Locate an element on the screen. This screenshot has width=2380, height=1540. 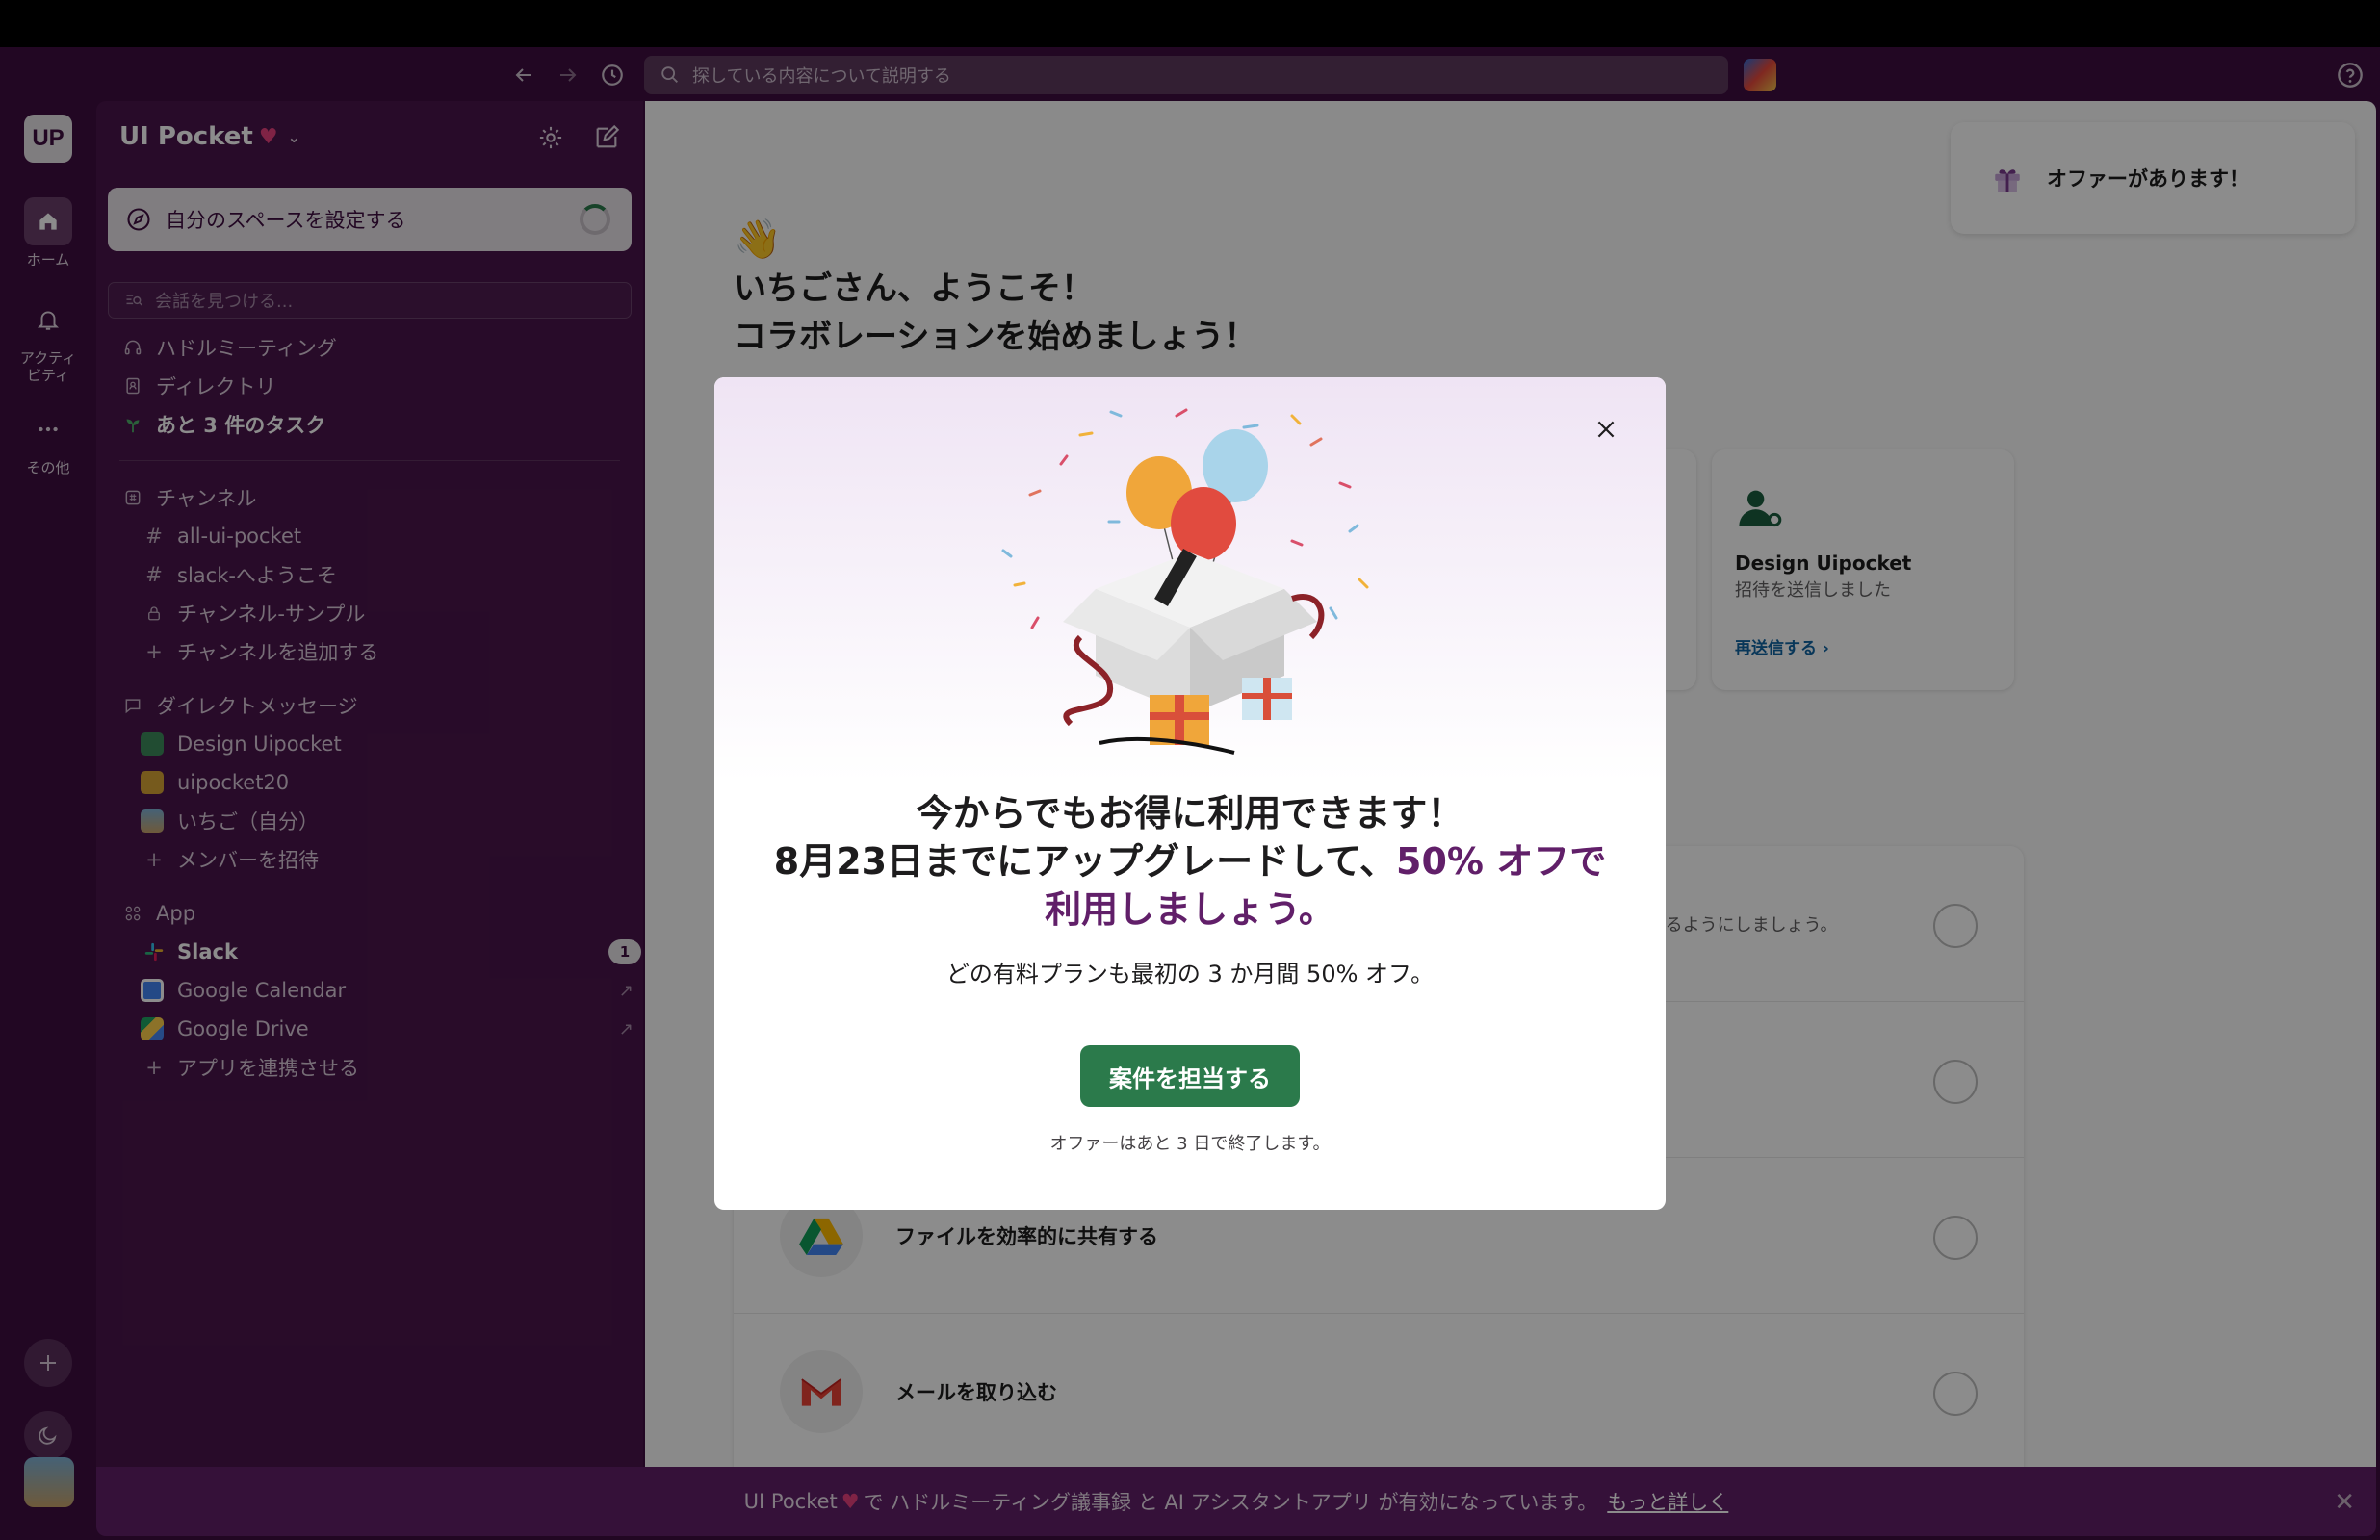
close-modal-button is located at coordinates (1606, 429).